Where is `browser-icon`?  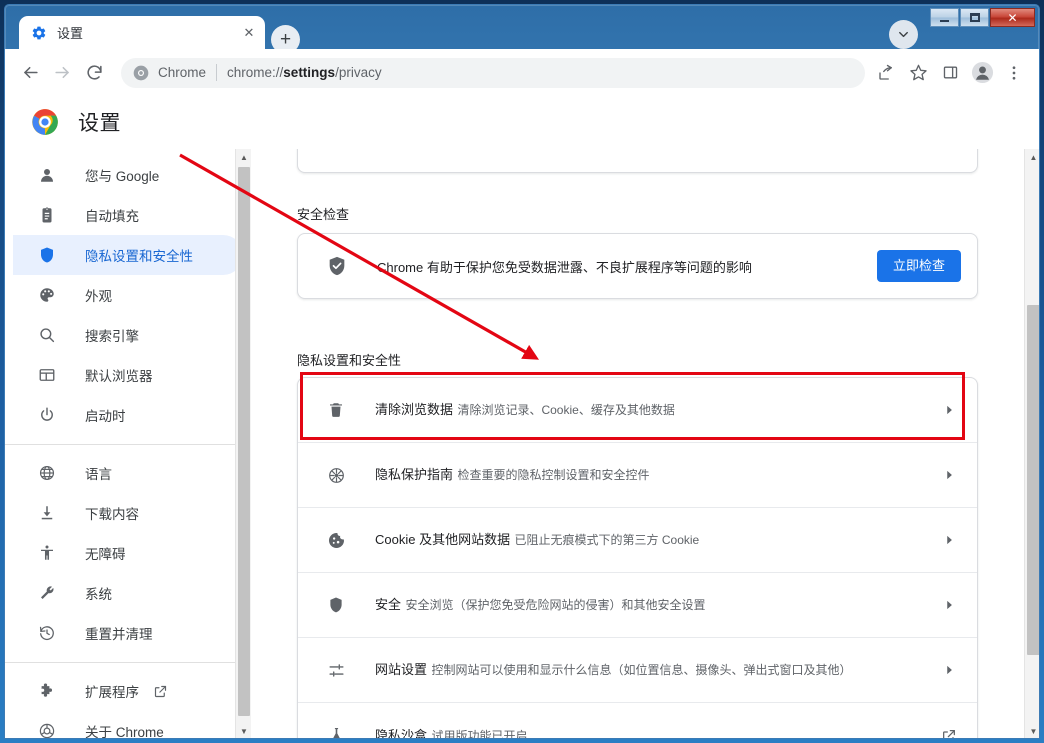 browser-icon is located at coordinates (47, 375).